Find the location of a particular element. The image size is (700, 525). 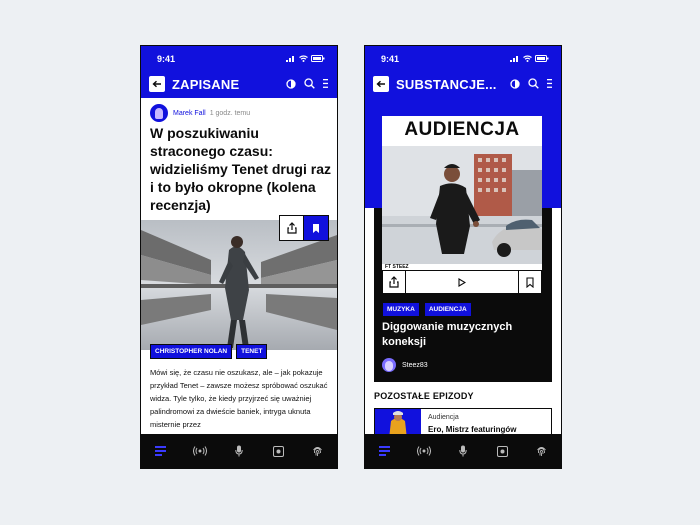

article-actions is located at coordinates (304, 228).